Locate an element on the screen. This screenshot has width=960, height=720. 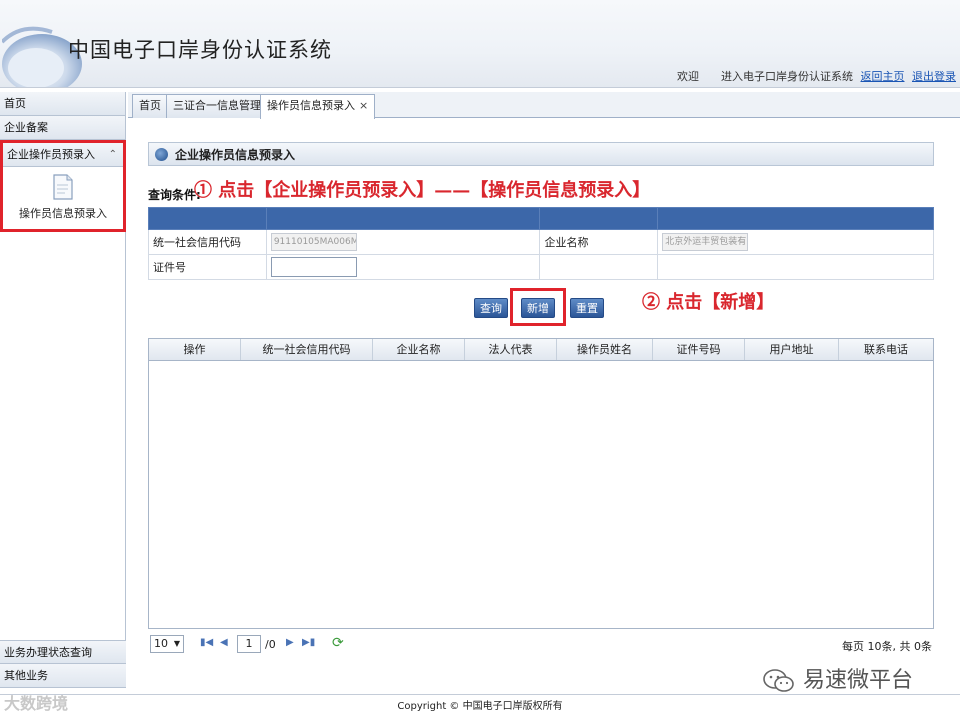
query-conditions-label: 查询条件: is located at coordinates (174, 195).